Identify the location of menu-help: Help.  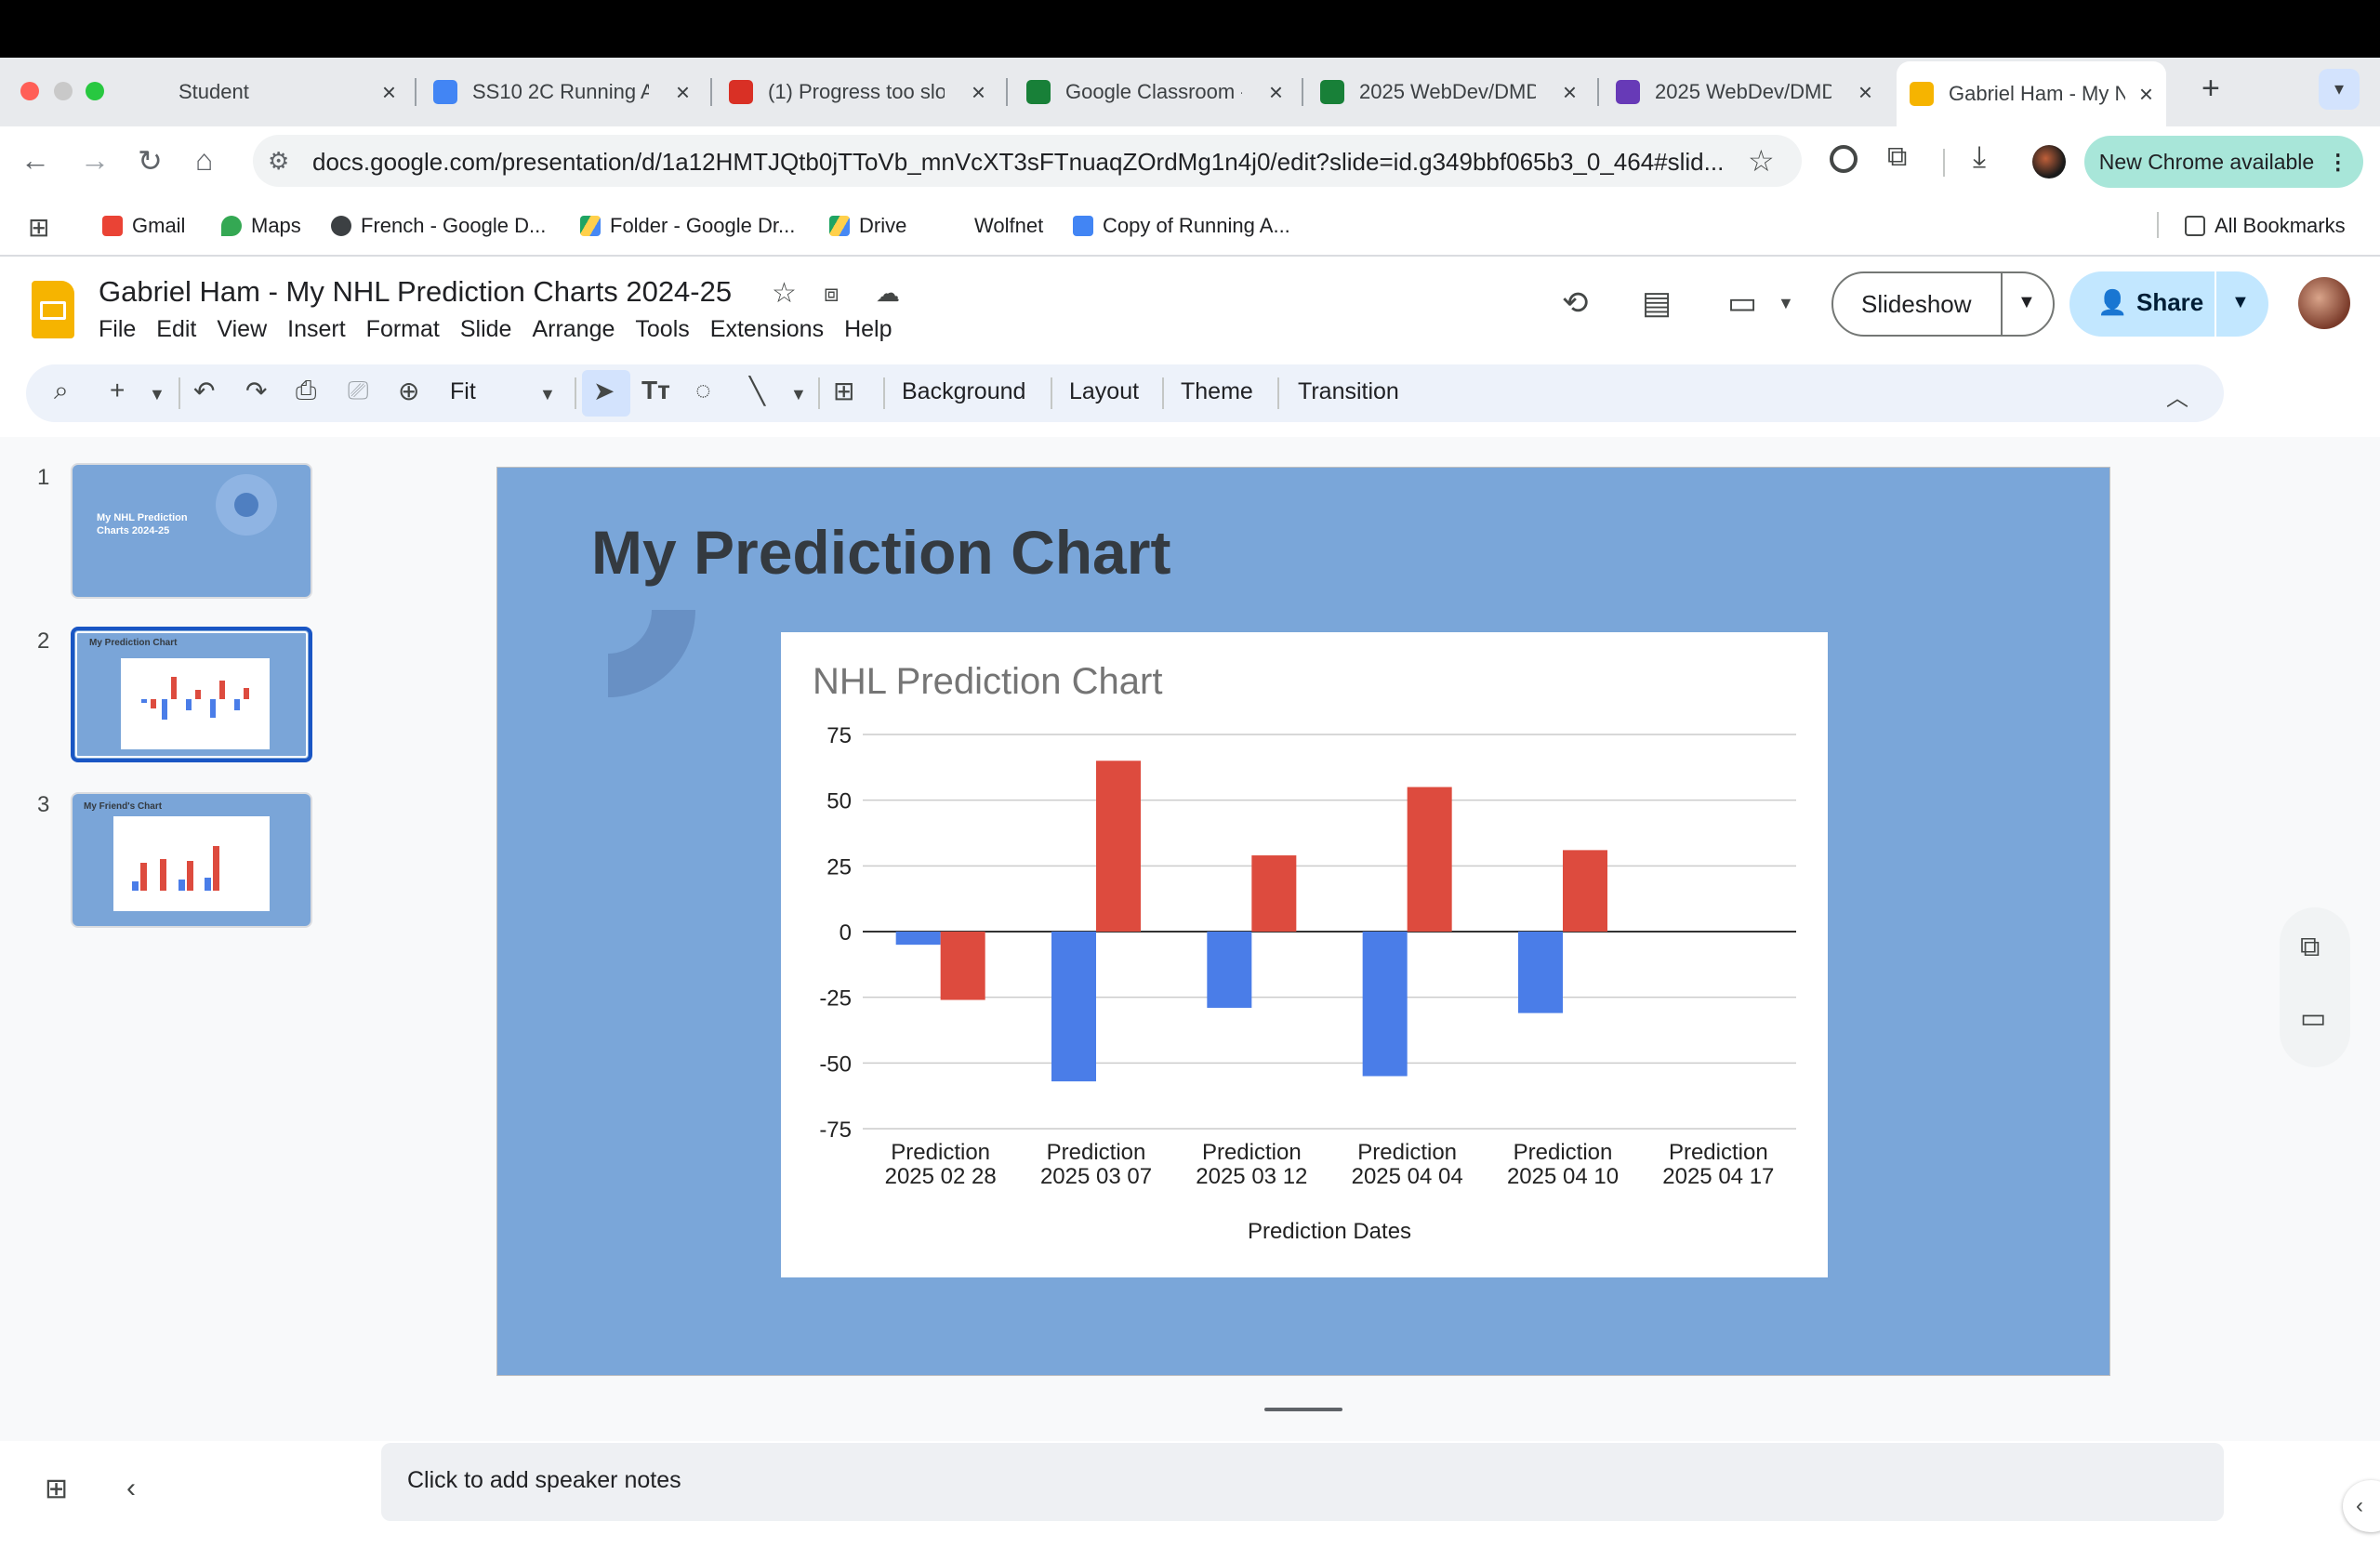
(868, 329).